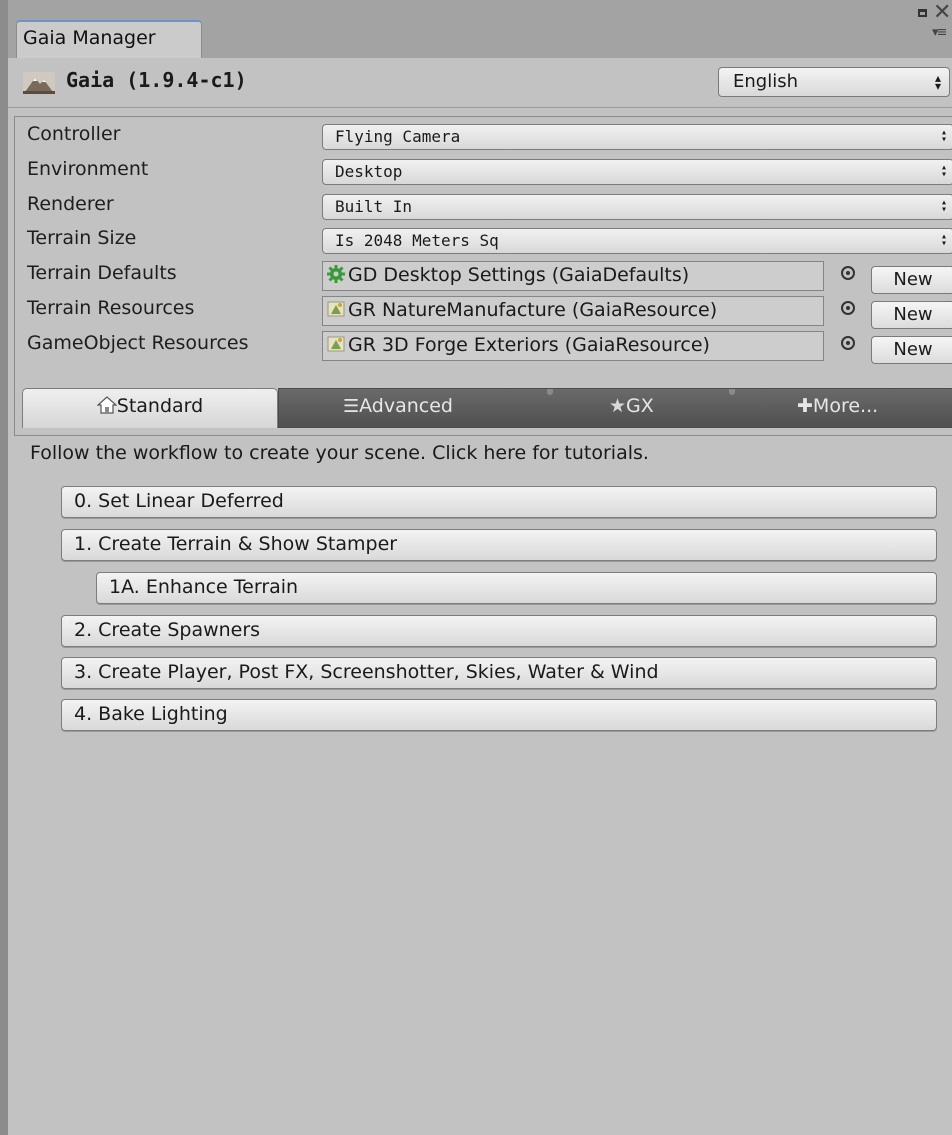 The width and height of the screenshot is (952, 1135). I want to click on gameobject-resources-label: GameObject Resources, so click(138, 343).